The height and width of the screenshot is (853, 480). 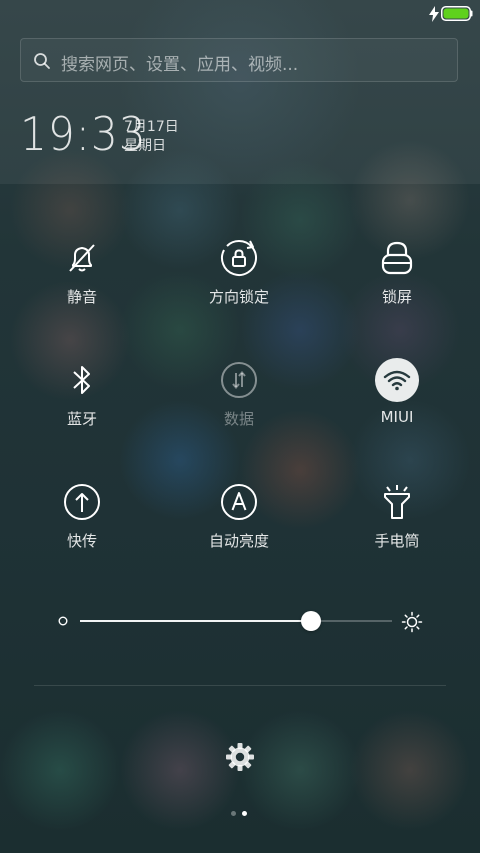 I want to click on toggle-label: 蓝牙, so click(x=81, y=419).